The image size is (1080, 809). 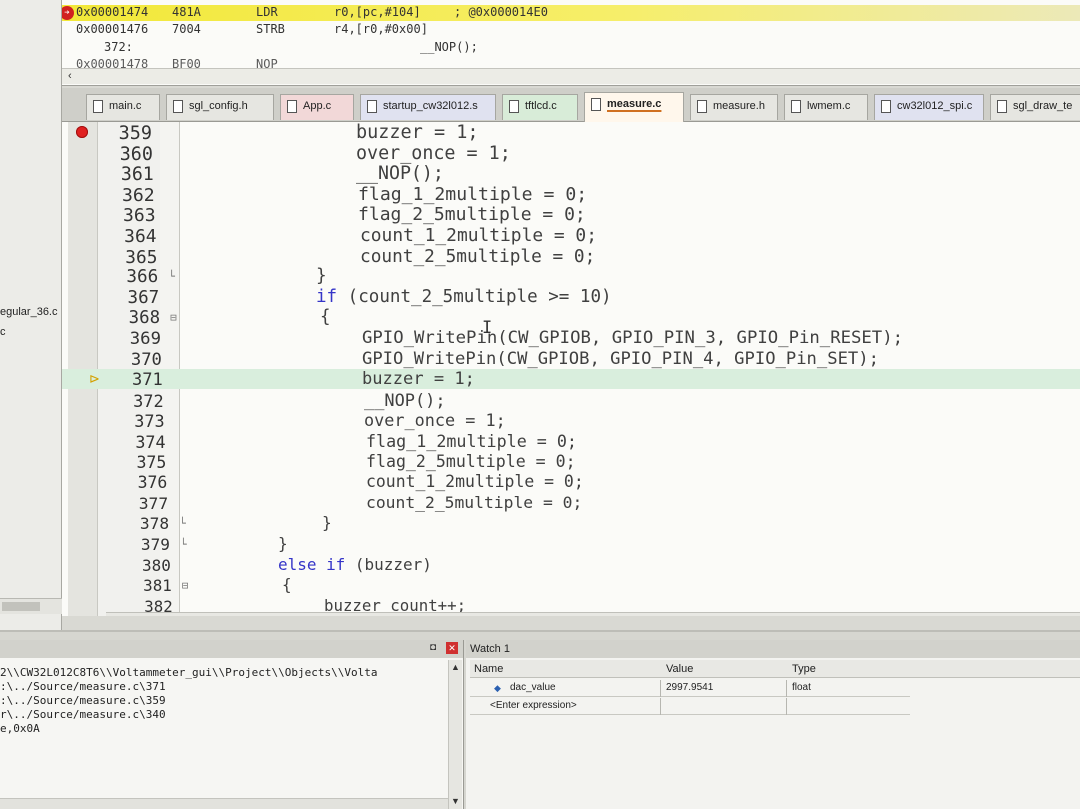 What do you see at coordinates (287, 585) in the screenshot?
I see `code-content: {` at bounding box center [287, 585].